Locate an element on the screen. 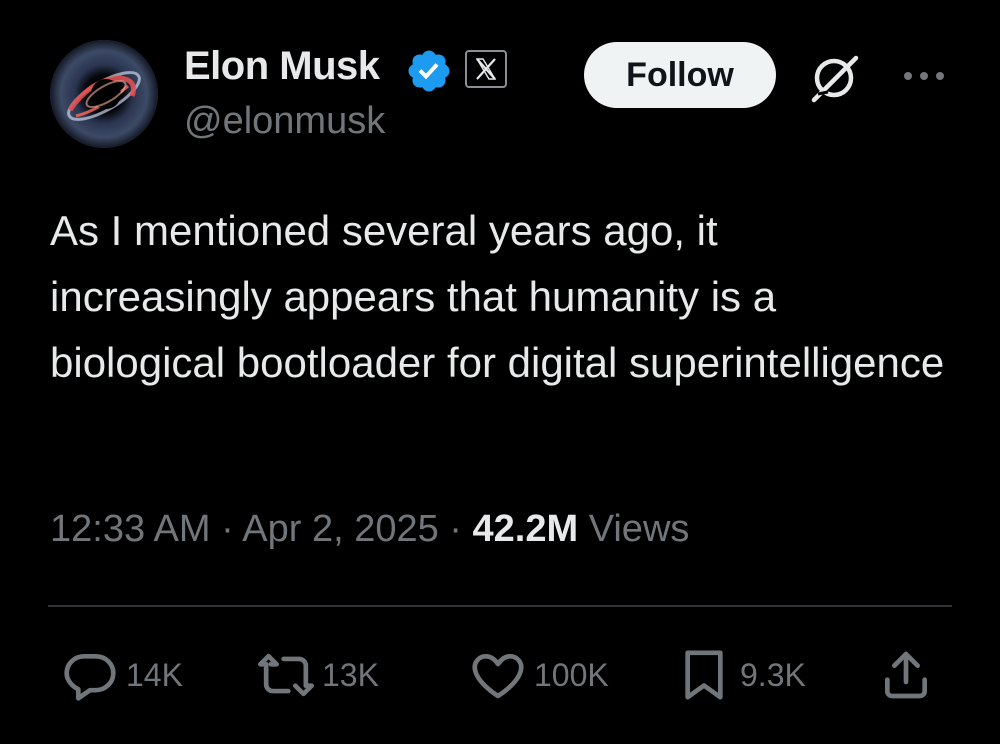 The image size is (1000, 744). follow-button: Follow is located at coordinates (680, 75).